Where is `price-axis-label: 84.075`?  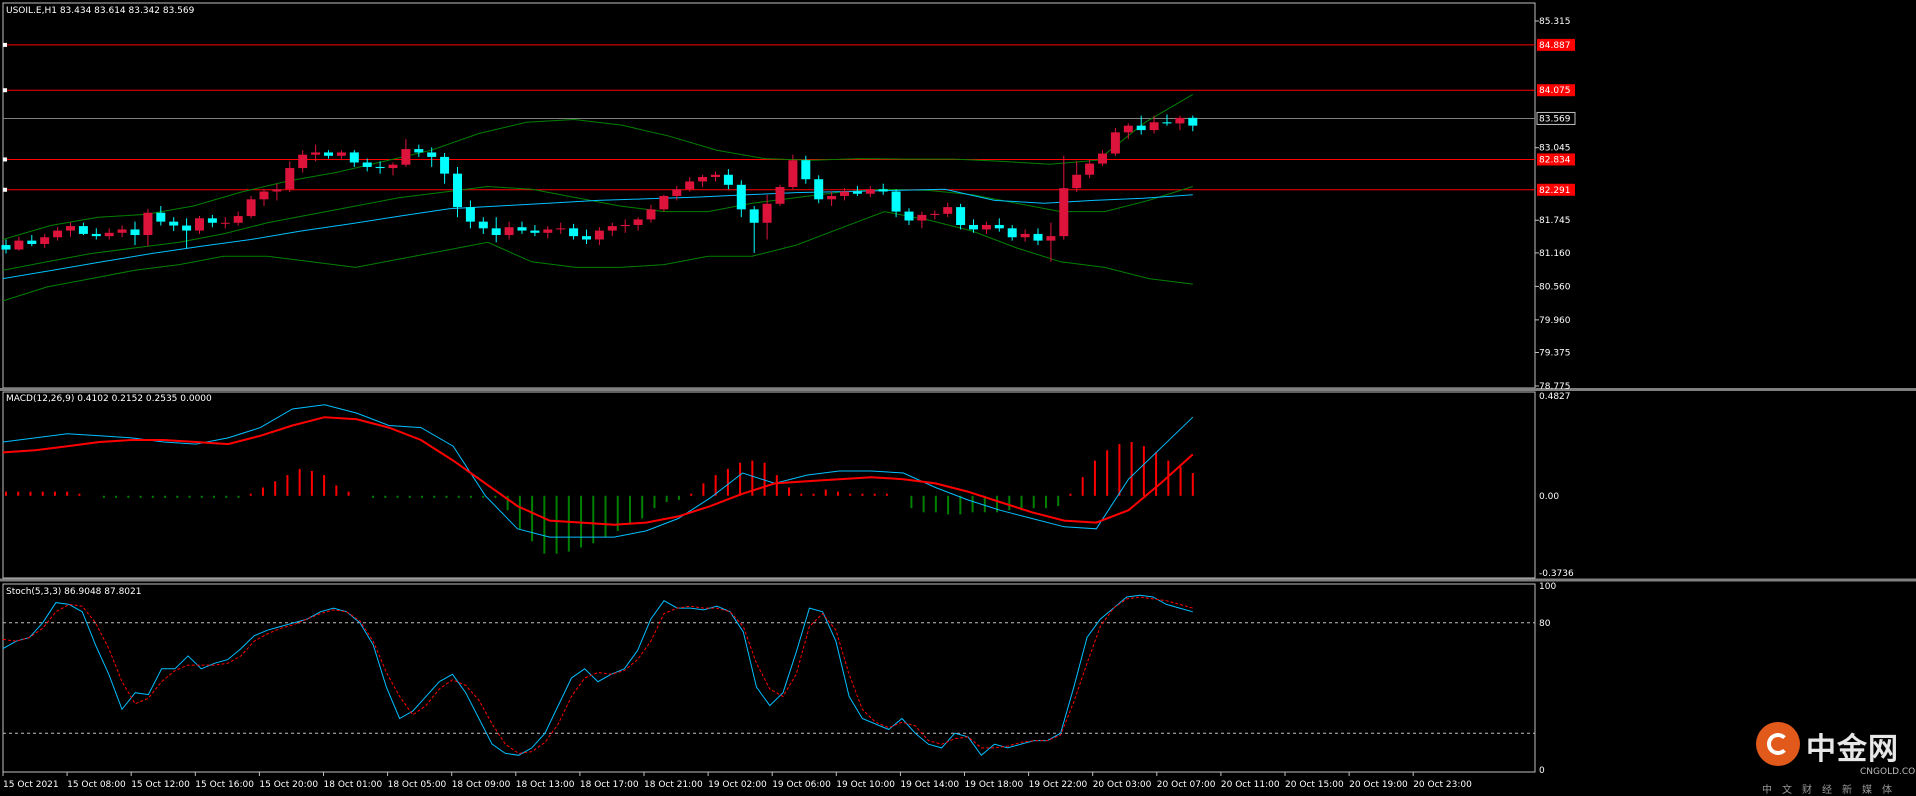
price-axis-label: 84.075 is located at coordinates (1555, 91).